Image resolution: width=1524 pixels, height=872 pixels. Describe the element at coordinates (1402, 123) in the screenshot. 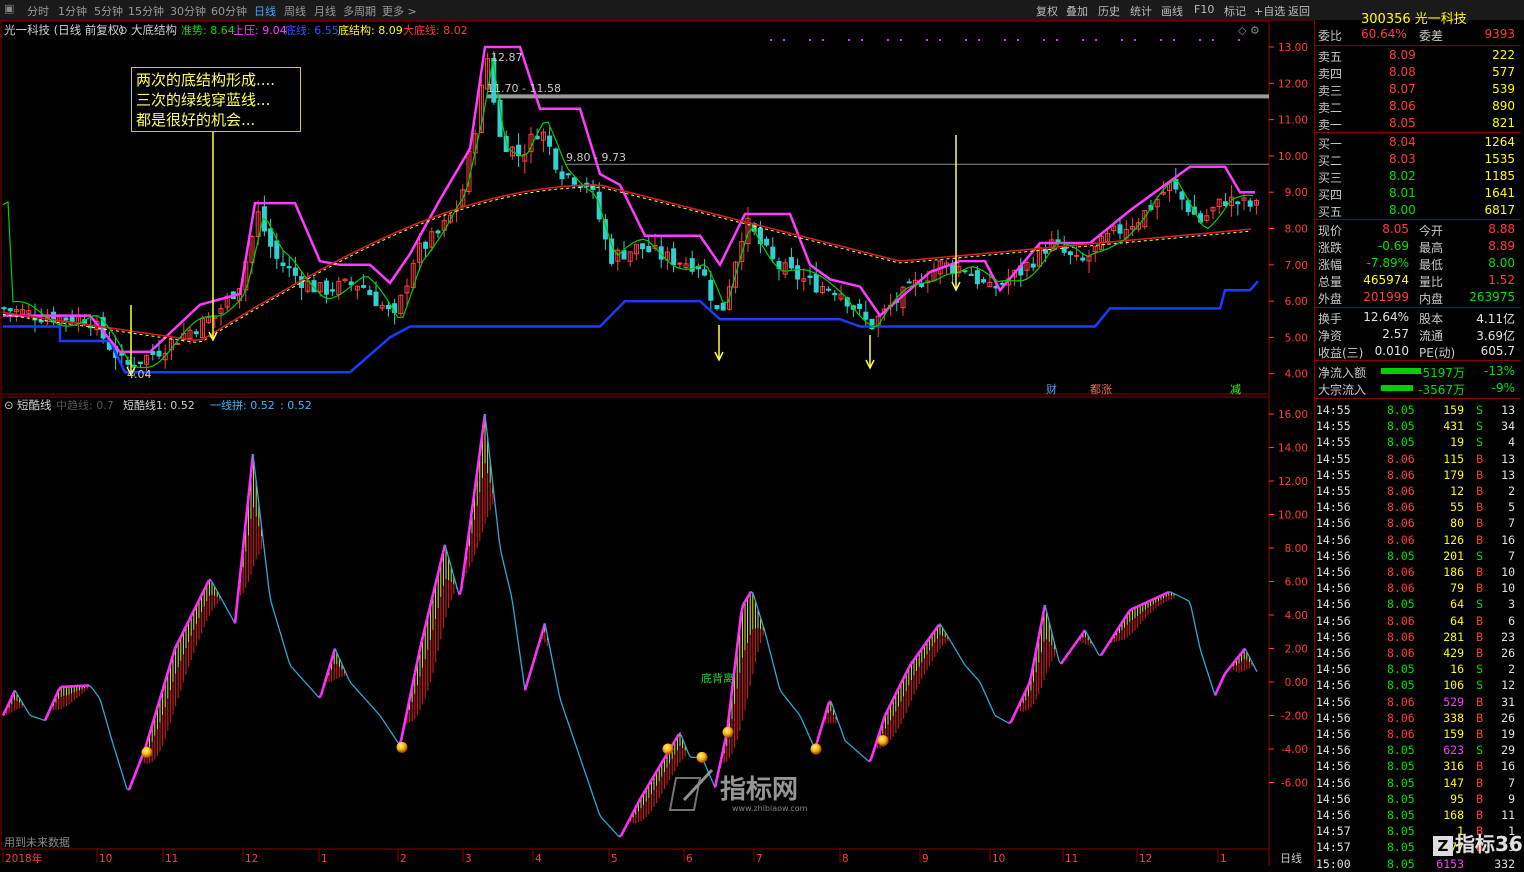

I see `ask-price: 8.05` at that location.